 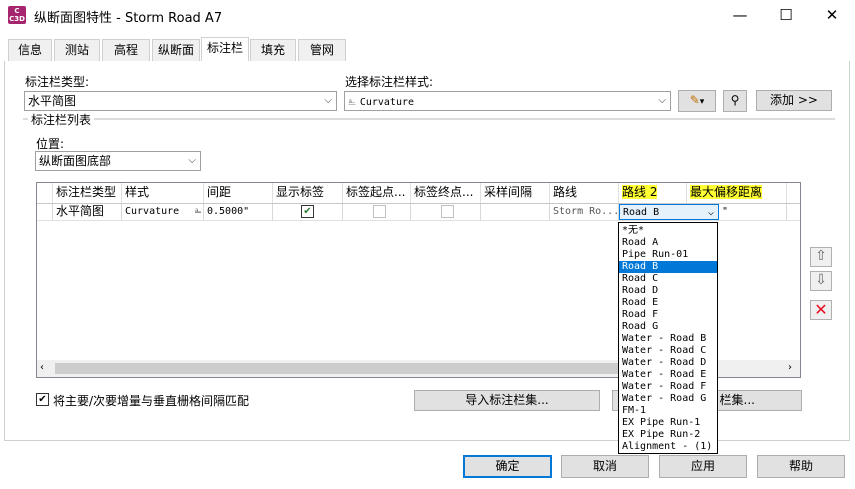 What do you see at coordinates (668, 387) in the screenshot?
I see `dropdown-option: Water - Road F` at bounding box center [668, 387].